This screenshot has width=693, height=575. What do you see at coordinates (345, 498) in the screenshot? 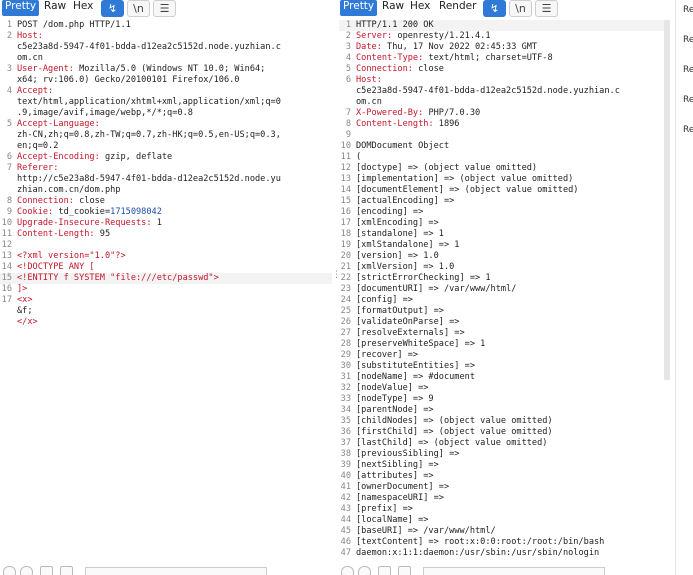
I see `line-number: 42` at bounding box center [345, 498].